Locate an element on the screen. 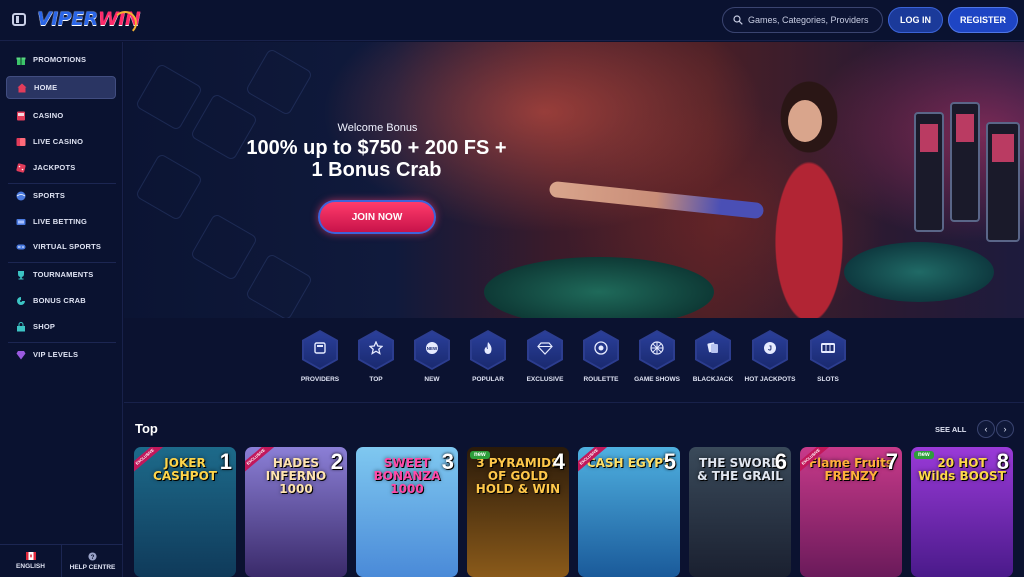 This screenshot has height=577, width=1024. logo: VIPERWIN is located at coordinates (89, 21).